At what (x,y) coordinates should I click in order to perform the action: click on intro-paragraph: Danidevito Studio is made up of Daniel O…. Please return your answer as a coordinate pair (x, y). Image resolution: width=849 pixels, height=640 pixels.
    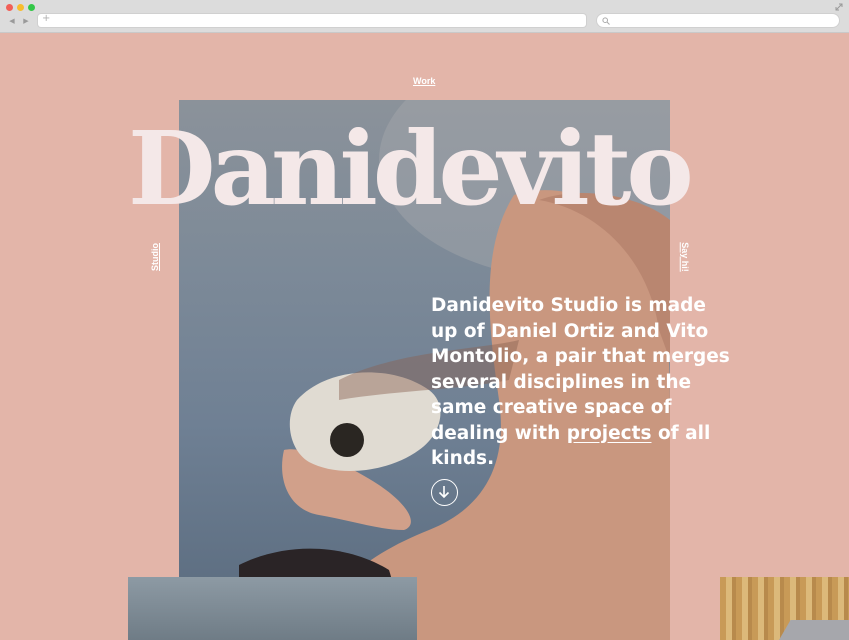
    Looking at the image, I should click on (581, 382).